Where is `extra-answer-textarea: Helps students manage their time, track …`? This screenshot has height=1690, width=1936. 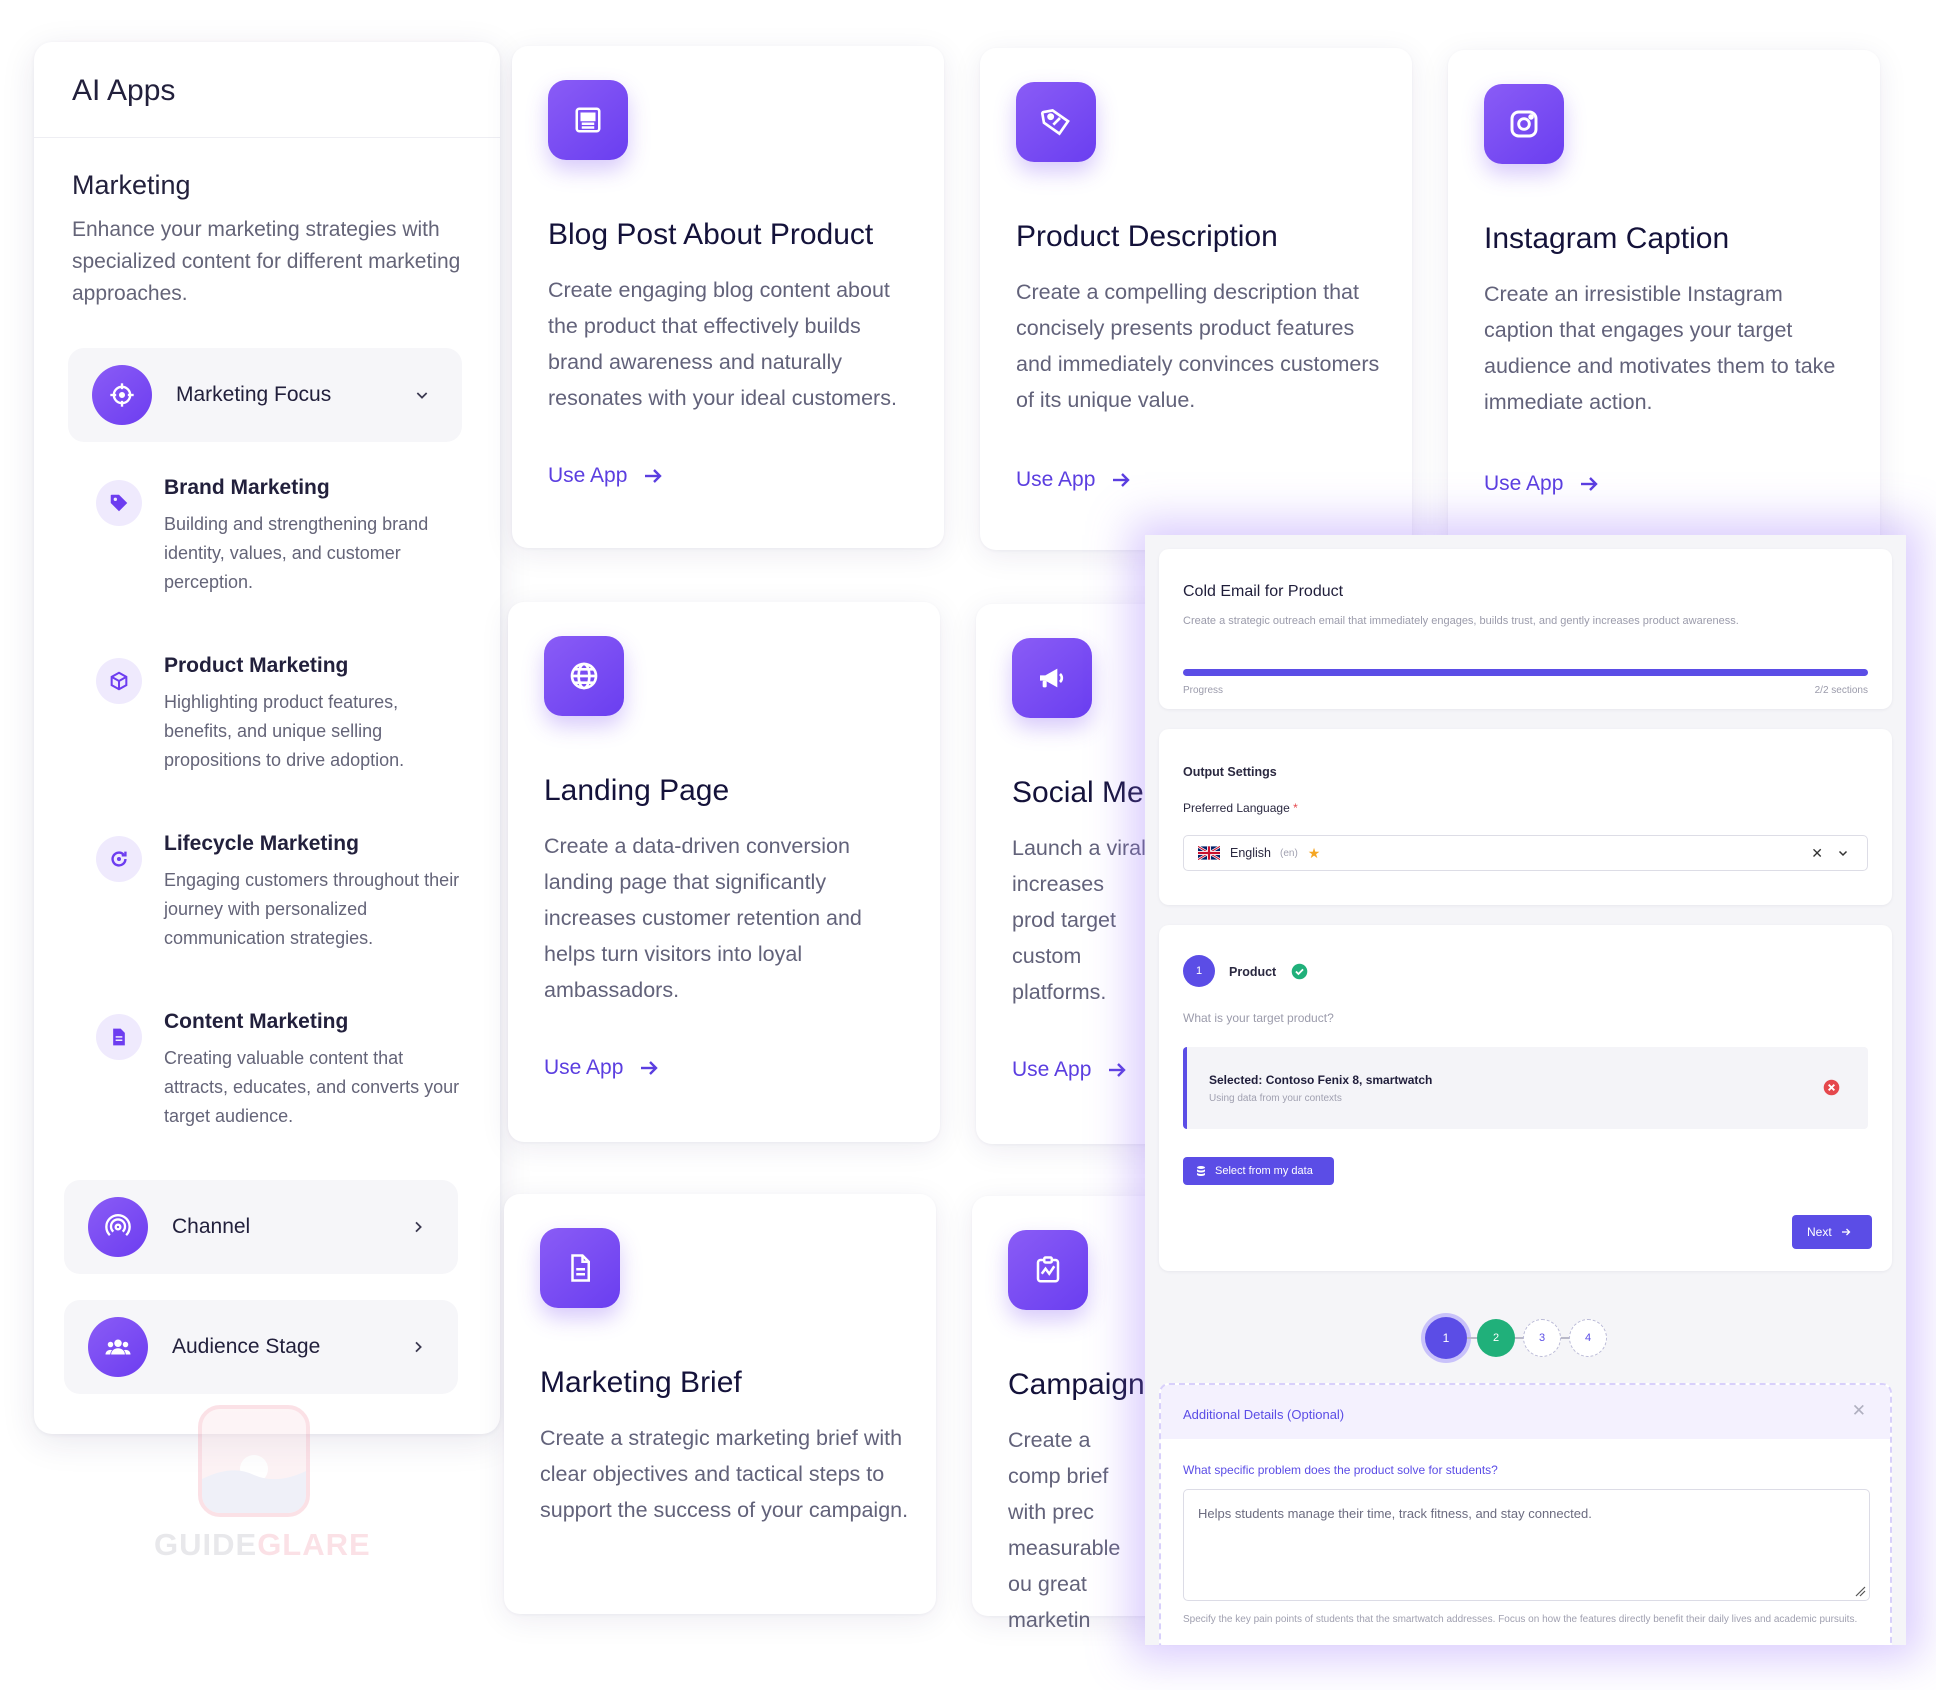
extra-answer-textarea: Helps students manage their time, track … is located at coordinates (1526, 1545).